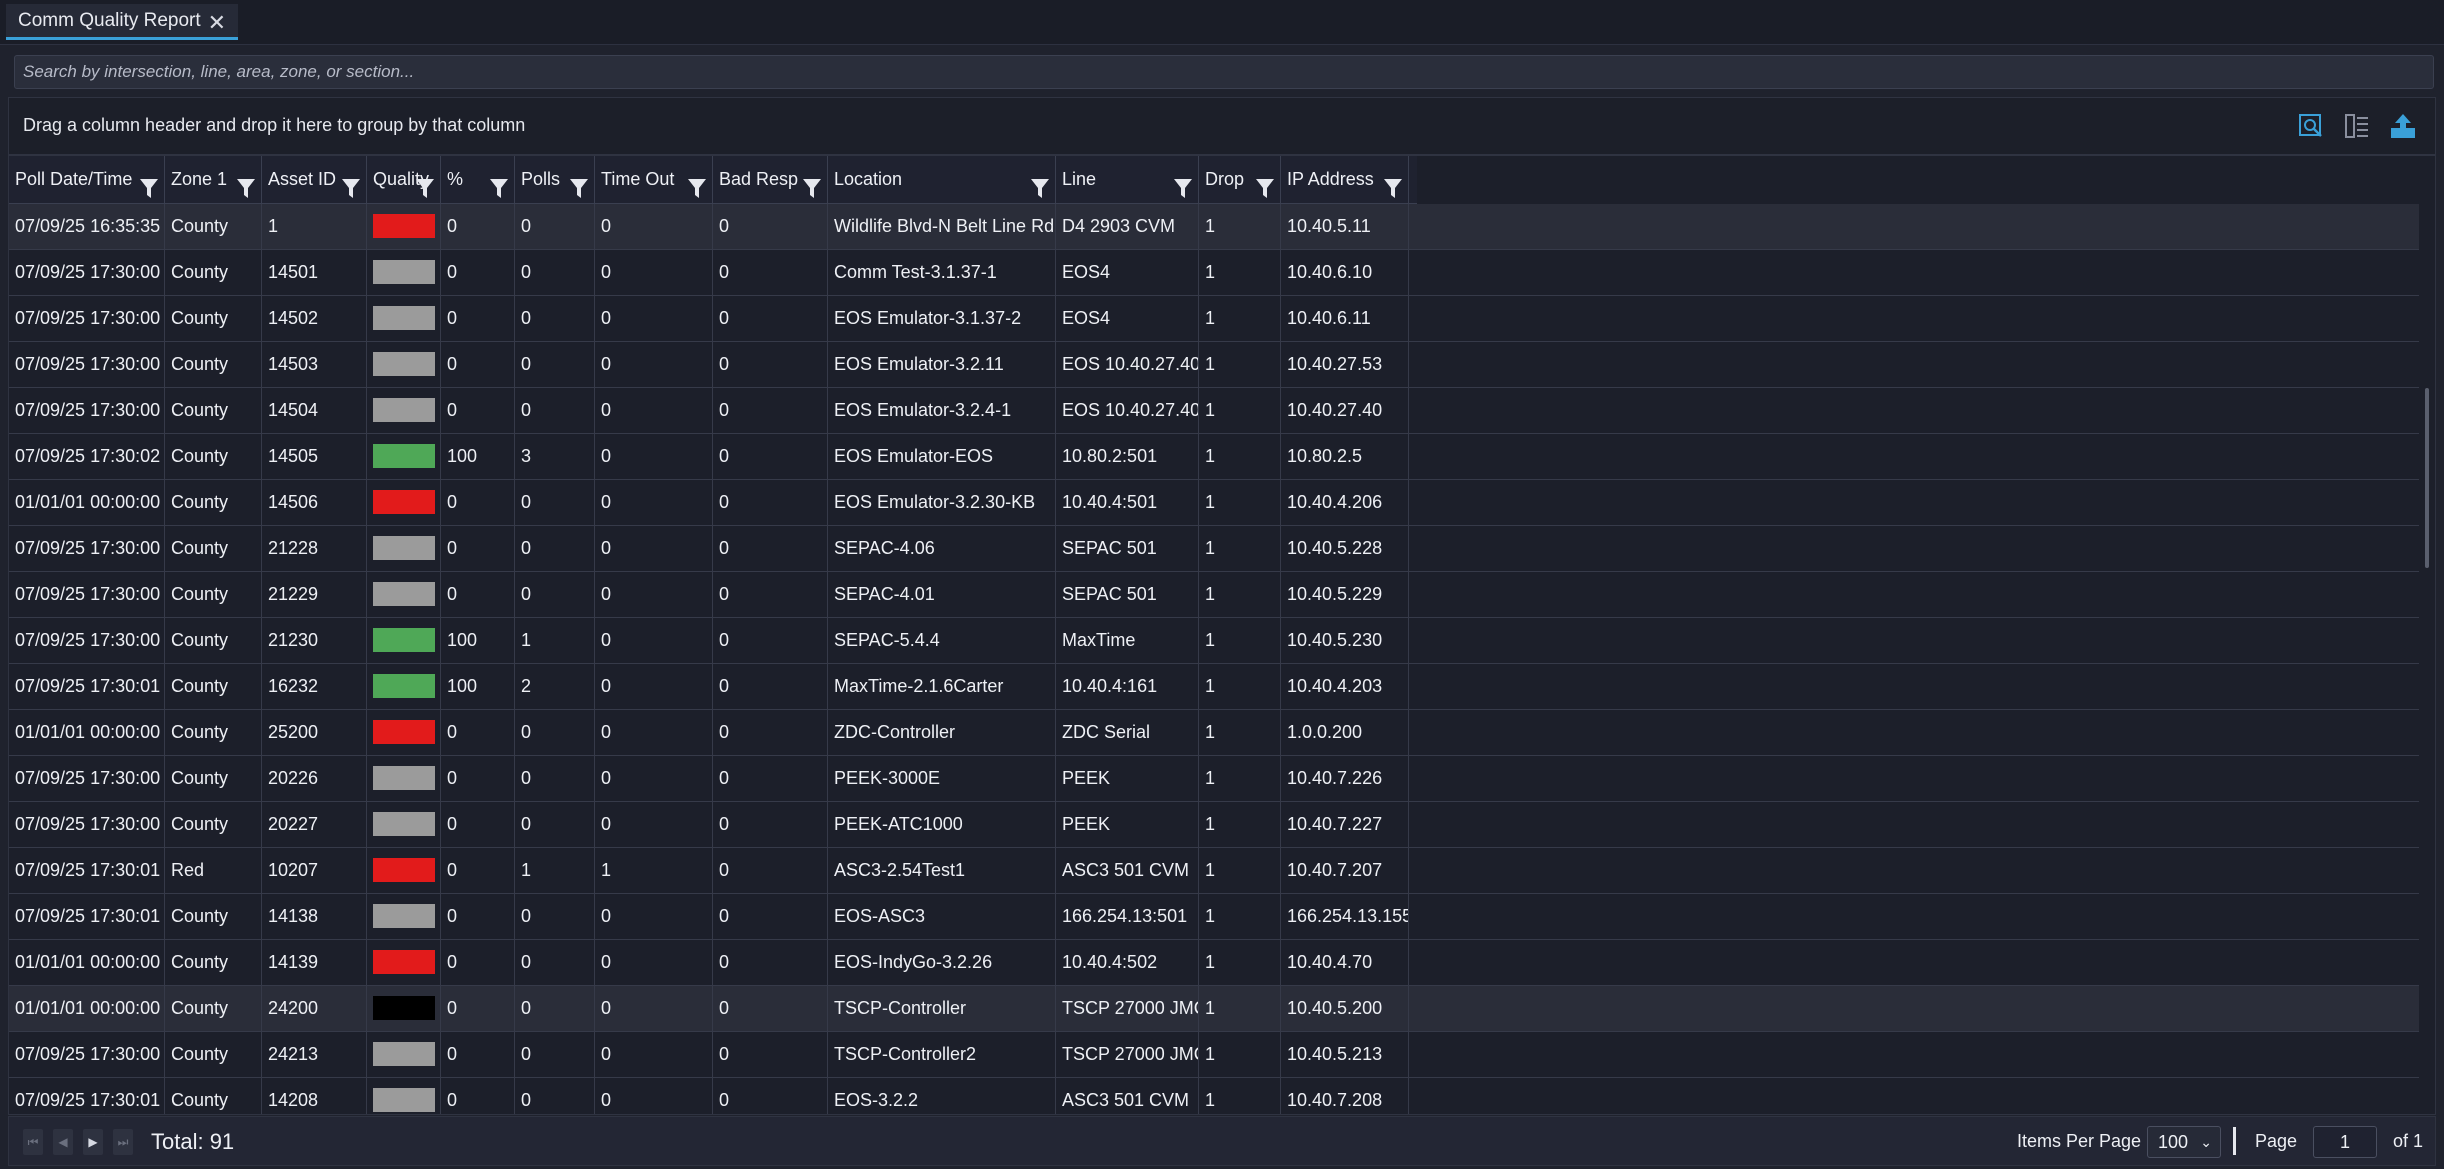  Describe the element at coordinates (404, 179) in the screenshot. I see `column-header-quality: Quality` at that location.